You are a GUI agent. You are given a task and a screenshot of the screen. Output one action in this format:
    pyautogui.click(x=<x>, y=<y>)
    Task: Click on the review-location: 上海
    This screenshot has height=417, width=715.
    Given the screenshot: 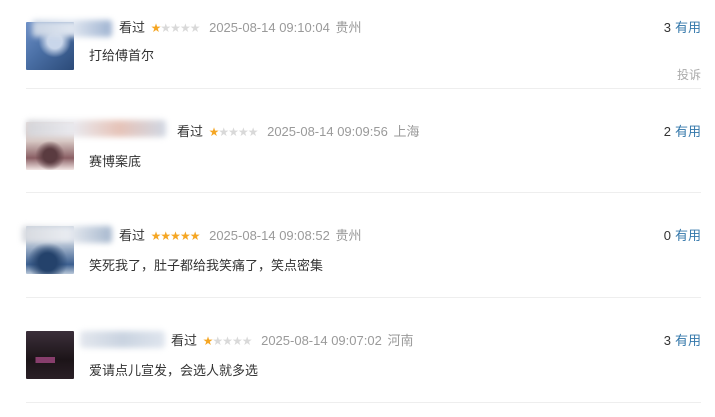 What is the action you would take?
    pyautogui.click(x=406, y=131)
    